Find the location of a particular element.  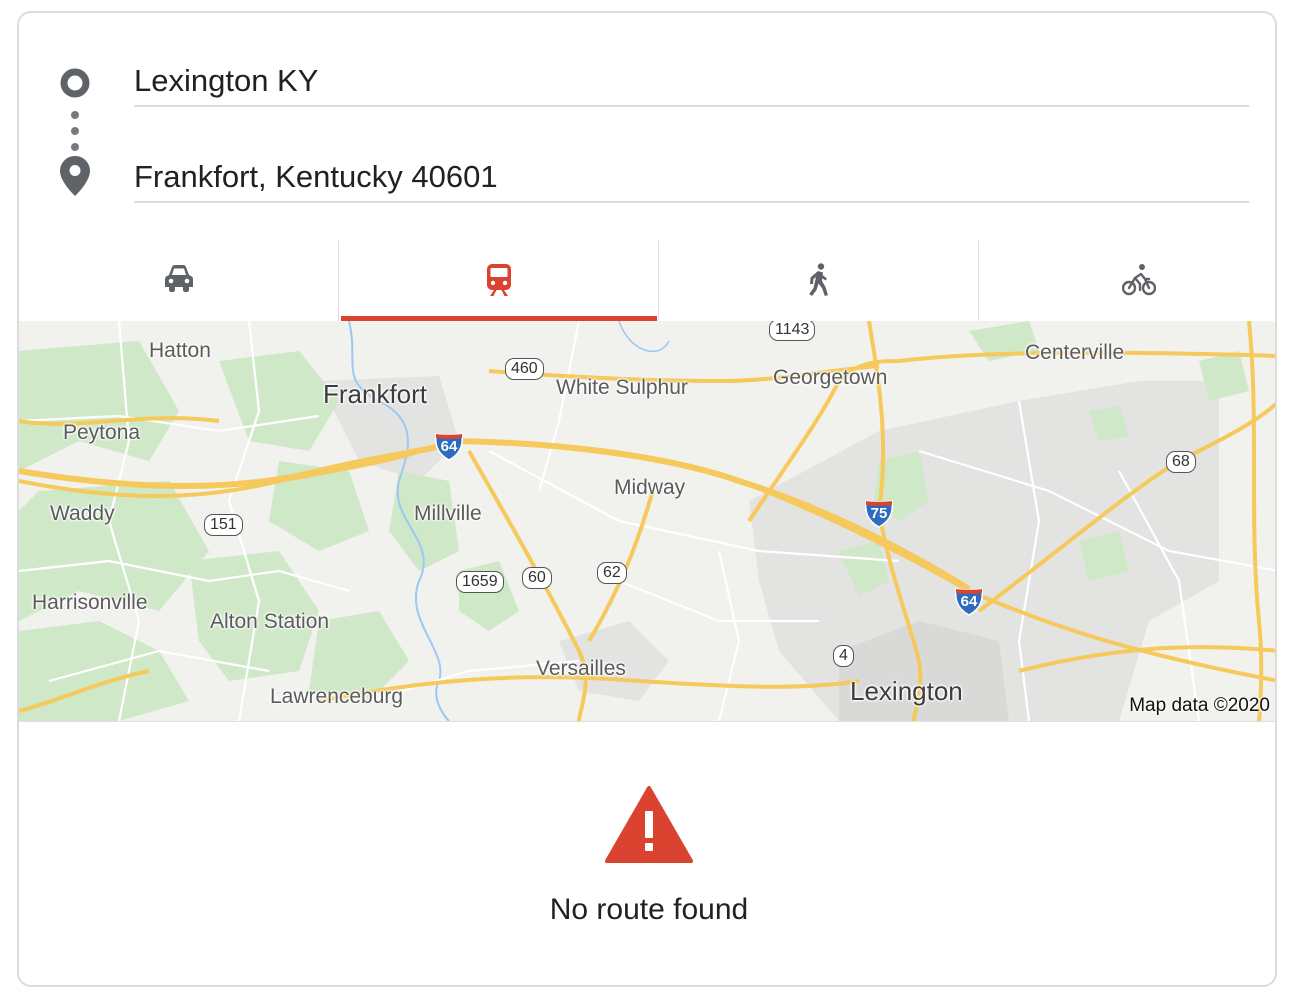

map-label-midway: Midway is located at coordinates (650, 487).